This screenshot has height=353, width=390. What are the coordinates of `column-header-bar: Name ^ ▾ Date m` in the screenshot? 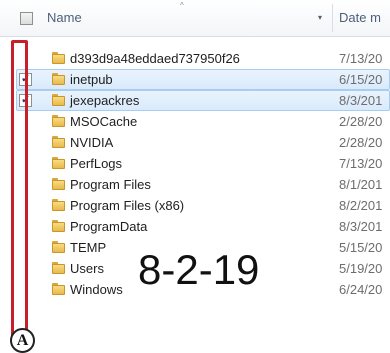 It's located at (195, 18).